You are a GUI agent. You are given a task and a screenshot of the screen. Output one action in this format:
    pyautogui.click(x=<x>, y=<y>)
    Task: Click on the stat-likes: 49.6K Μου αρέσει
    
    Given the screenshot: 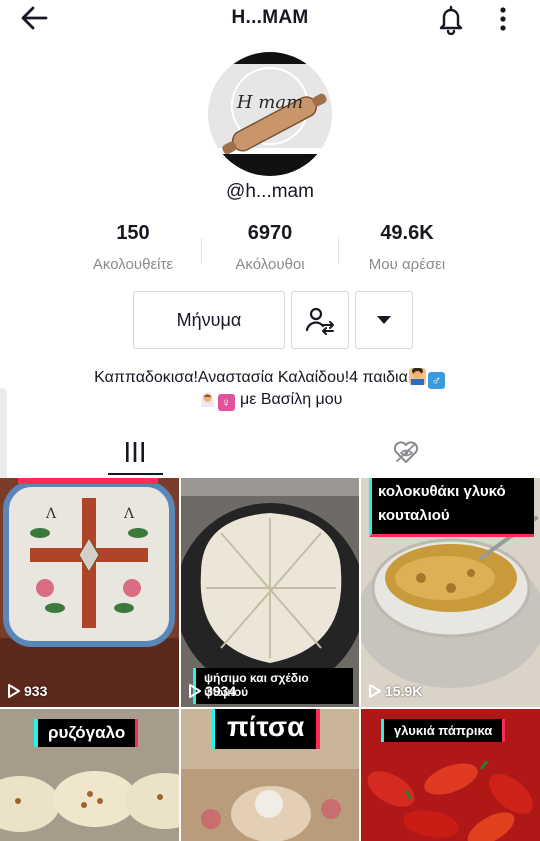 What is the action you would take?
    pyautogui.click(x=407, y=247)
    